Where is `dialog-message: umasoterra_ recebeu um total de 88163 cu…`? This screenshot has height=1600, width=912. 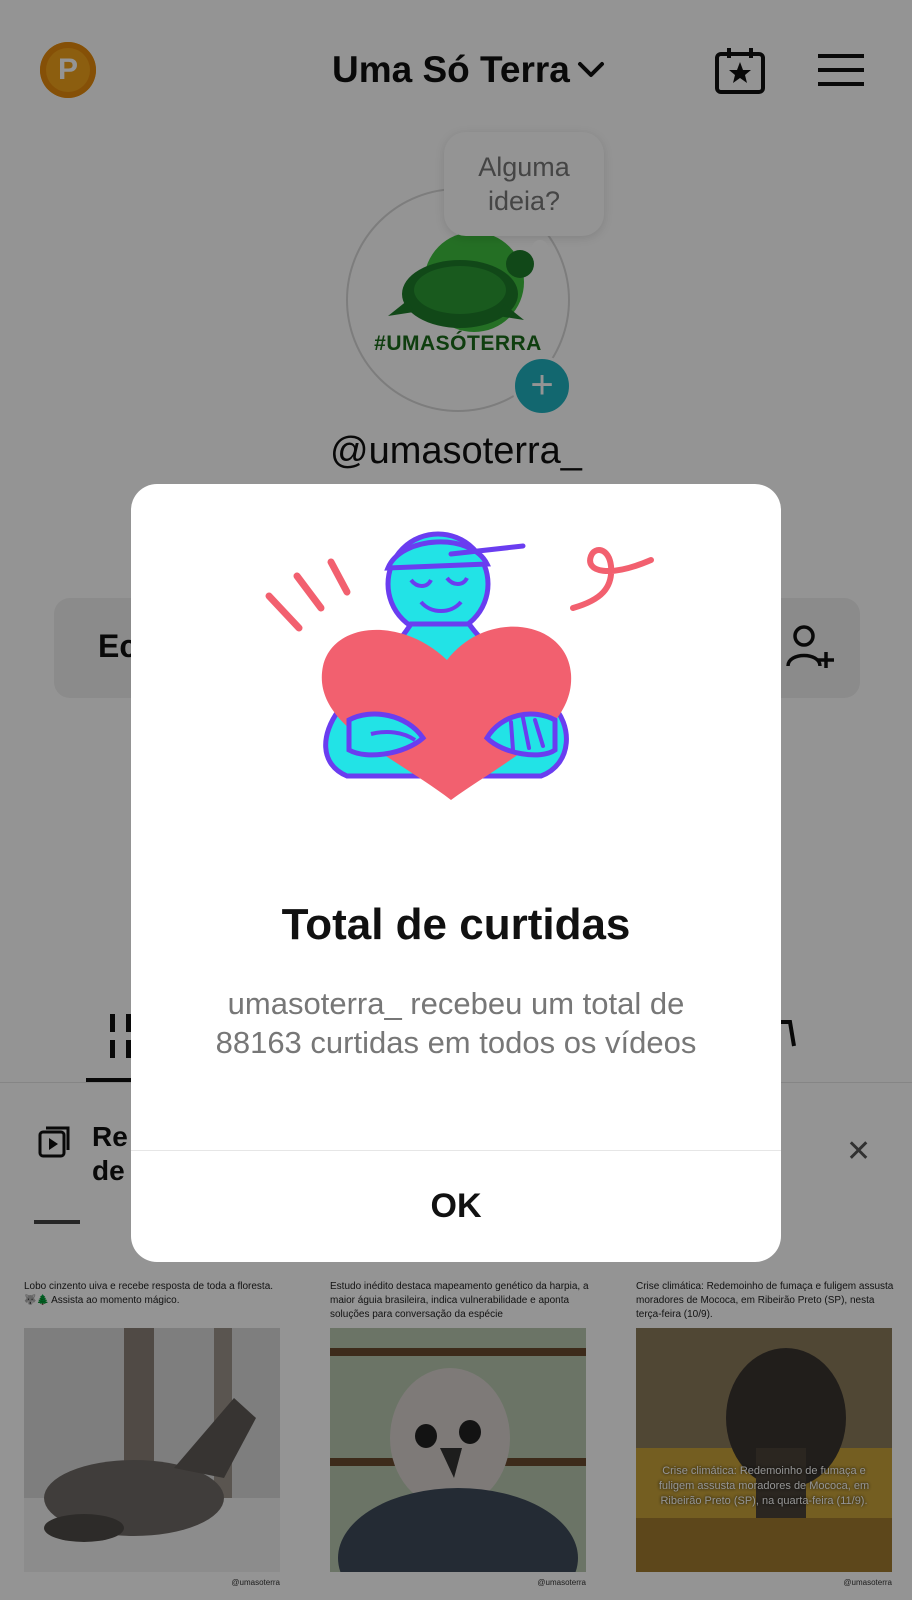
dialog-message: umasoterra_ recebeu um total de 88163 cu… is located at coordinates (456, 1023).